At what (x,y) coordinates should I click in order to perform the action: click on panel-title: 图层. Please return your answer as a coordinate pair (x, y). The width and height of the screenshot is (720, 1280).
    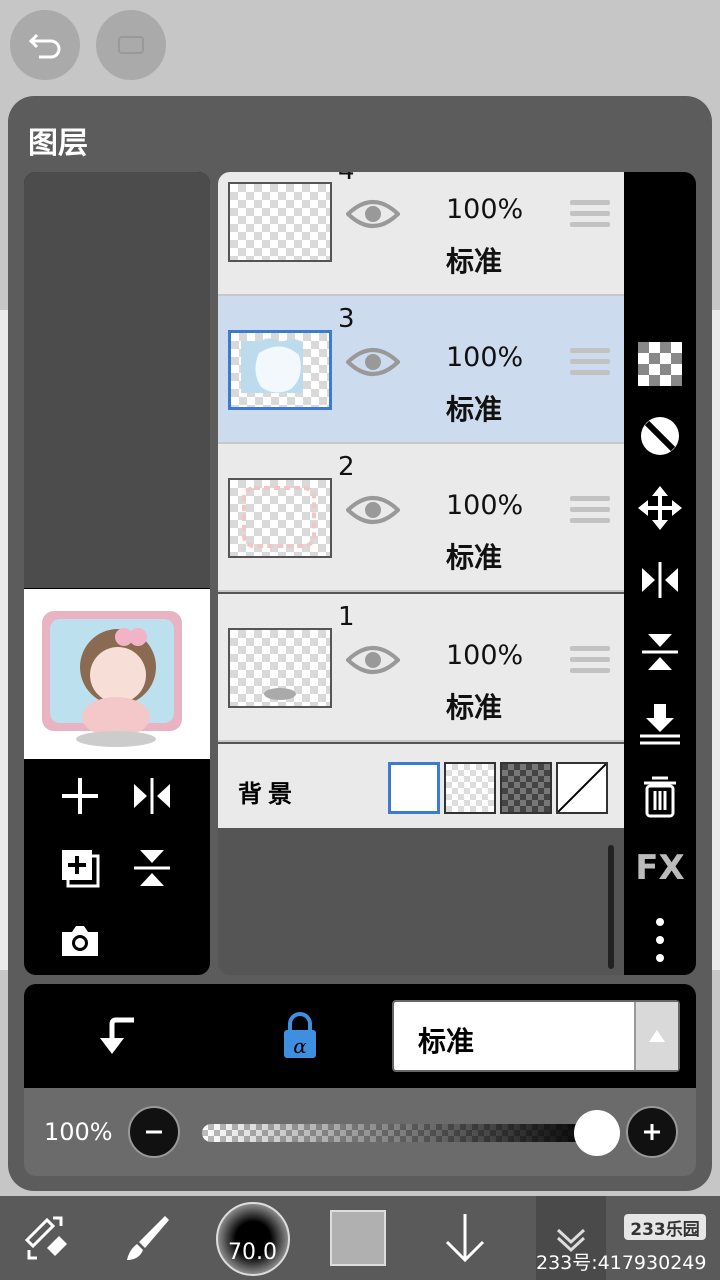
    Looking at the image, I should click on (58, 143).